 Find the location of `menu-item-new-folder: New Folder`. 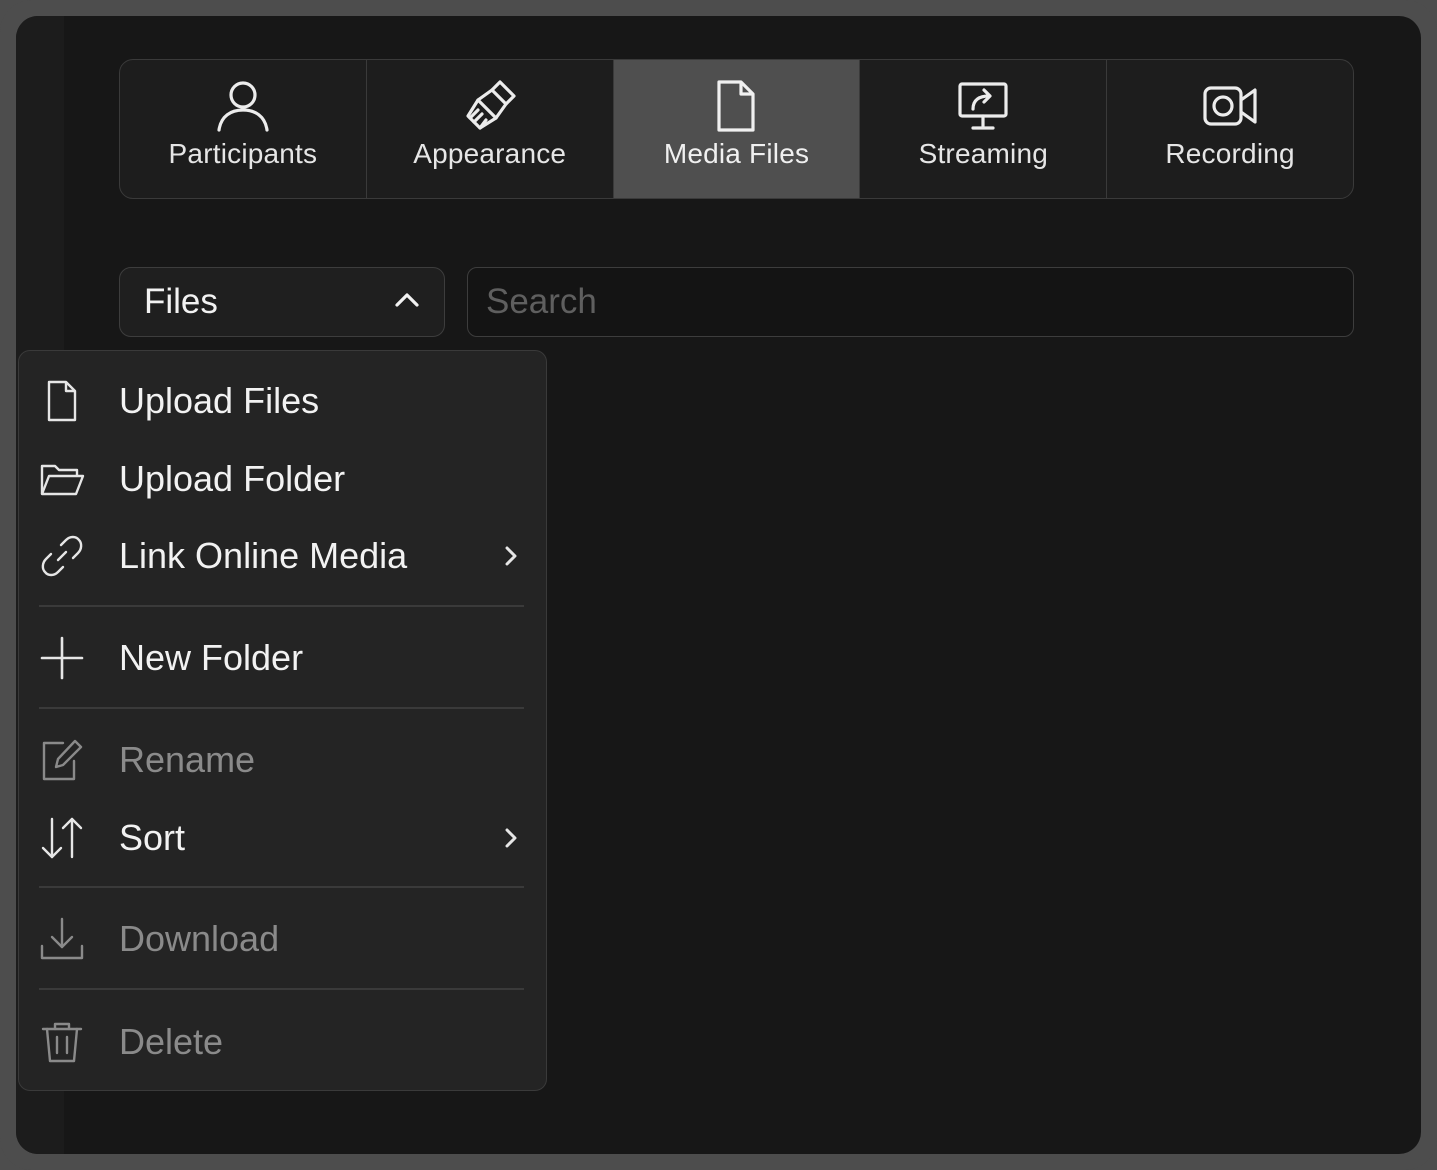

menu-item-new-folder: New Folder is located at coordinates (282, 658).